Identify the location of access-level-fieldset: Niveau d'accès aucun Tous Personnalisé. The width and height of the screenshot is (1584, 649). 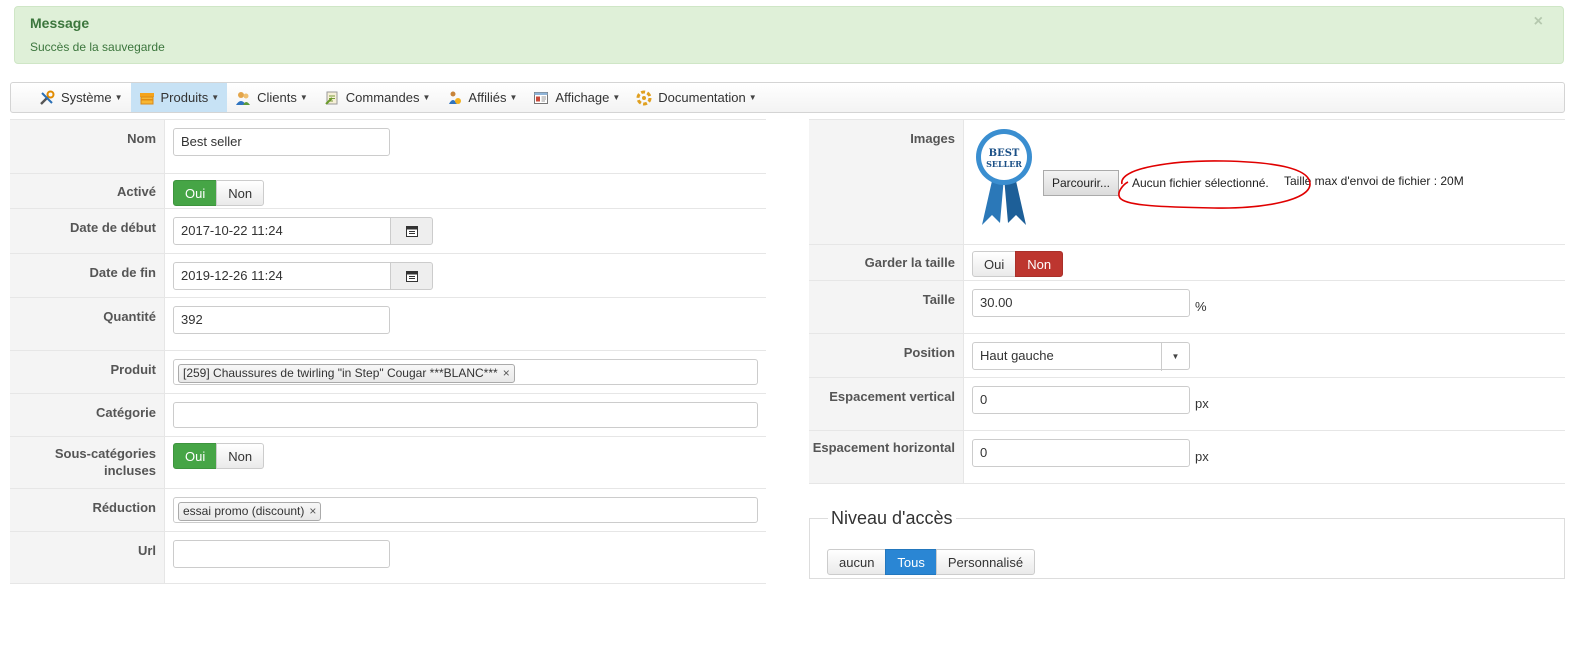
(1187, 543).